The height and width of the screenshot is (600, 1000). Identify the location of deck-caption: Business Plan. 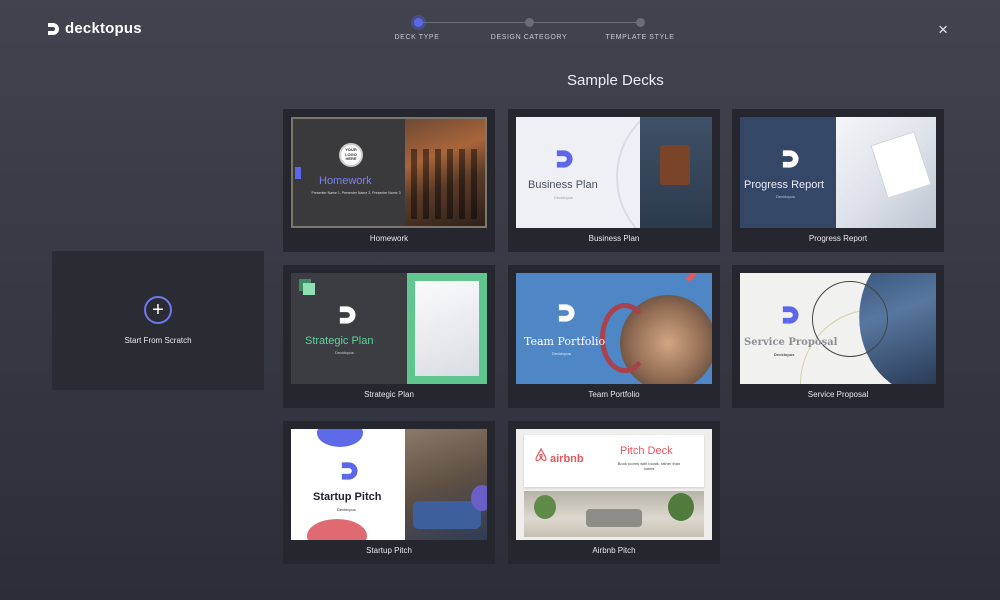
(614, 238).